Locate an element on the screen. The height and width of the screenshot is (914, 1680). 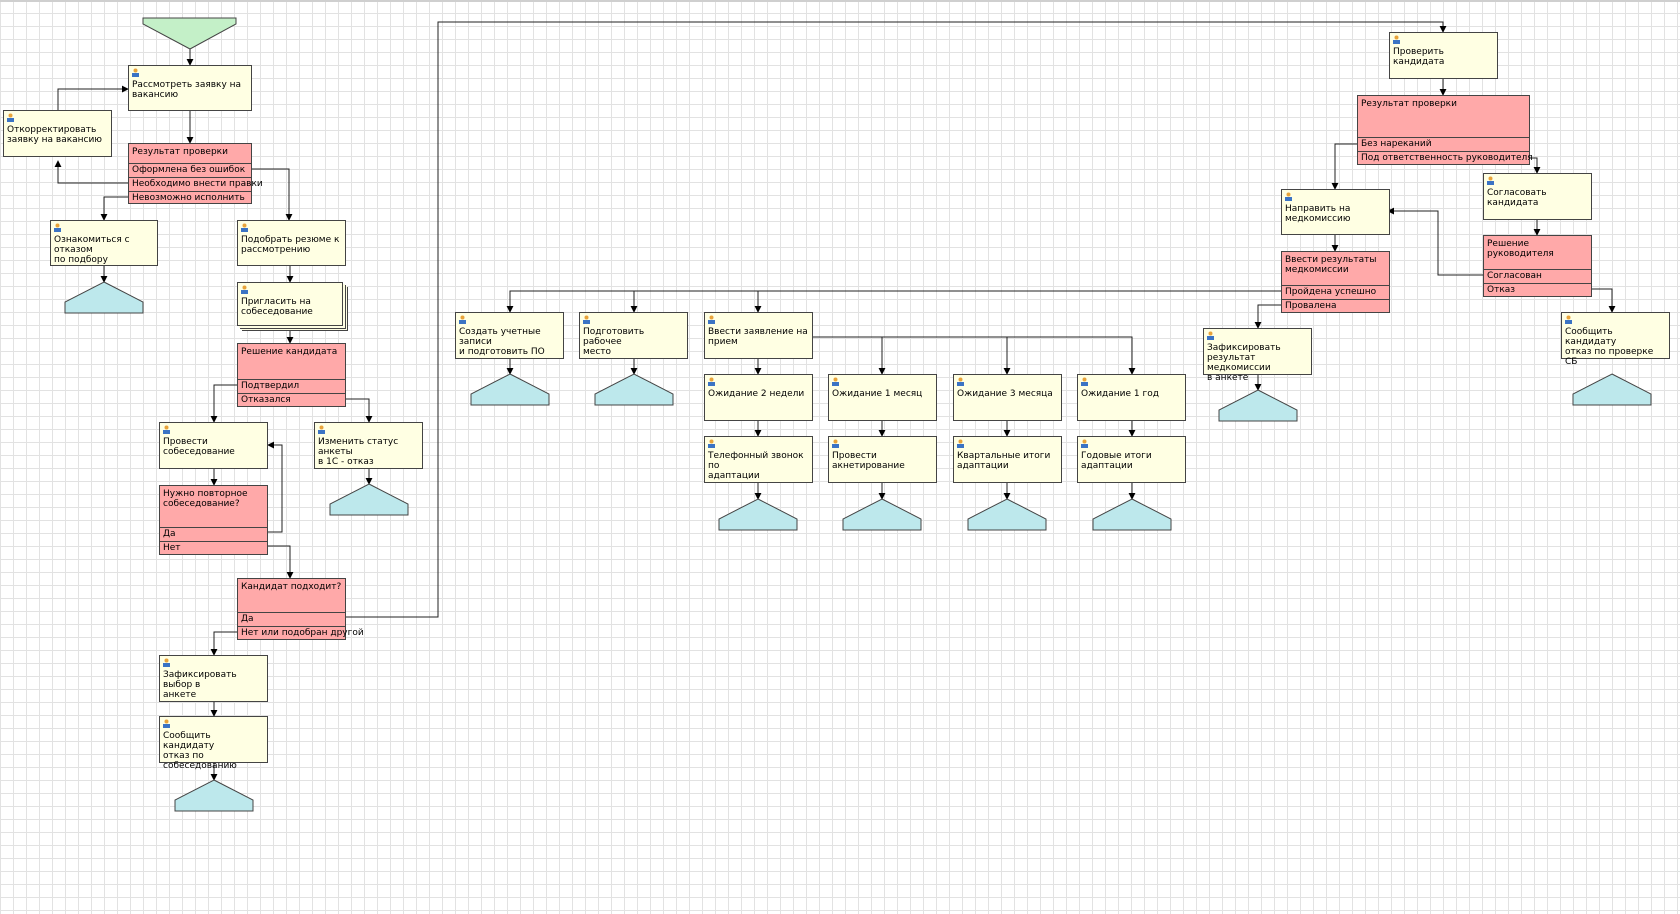
decision-option: Без нареканий is located at coordinates (1443, 143).